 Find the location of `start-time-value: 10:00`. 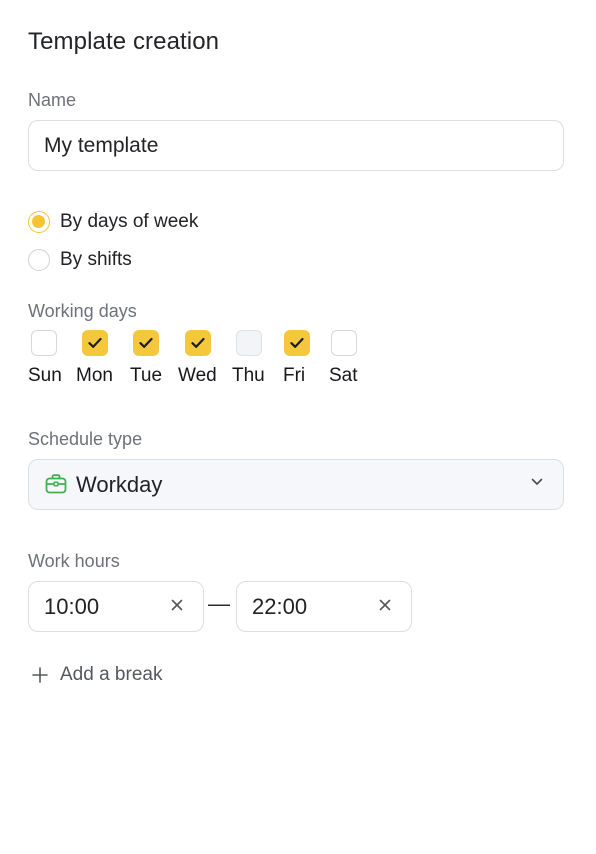

start-time-value: 10:00 is located at coordinates (72, 606).